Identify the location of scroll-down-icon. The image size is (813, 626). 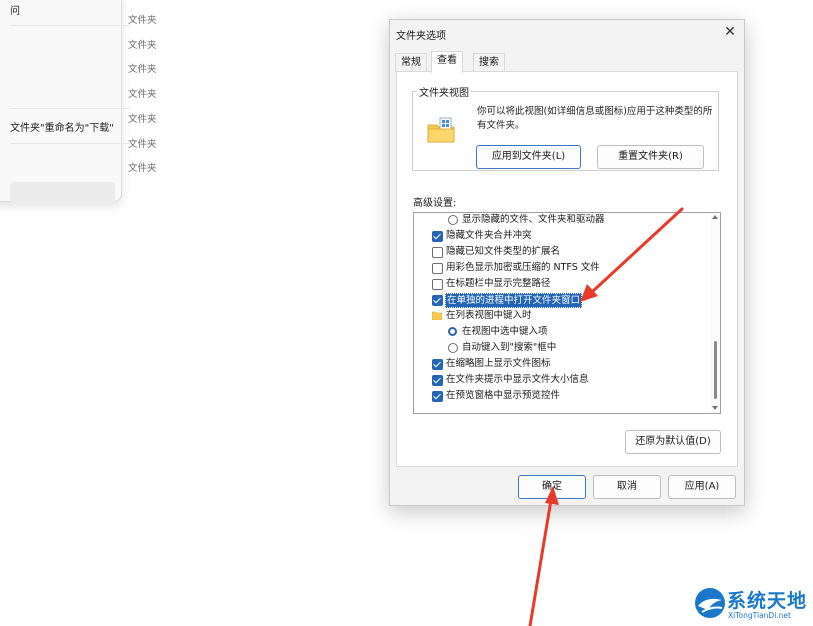
(715, 408).